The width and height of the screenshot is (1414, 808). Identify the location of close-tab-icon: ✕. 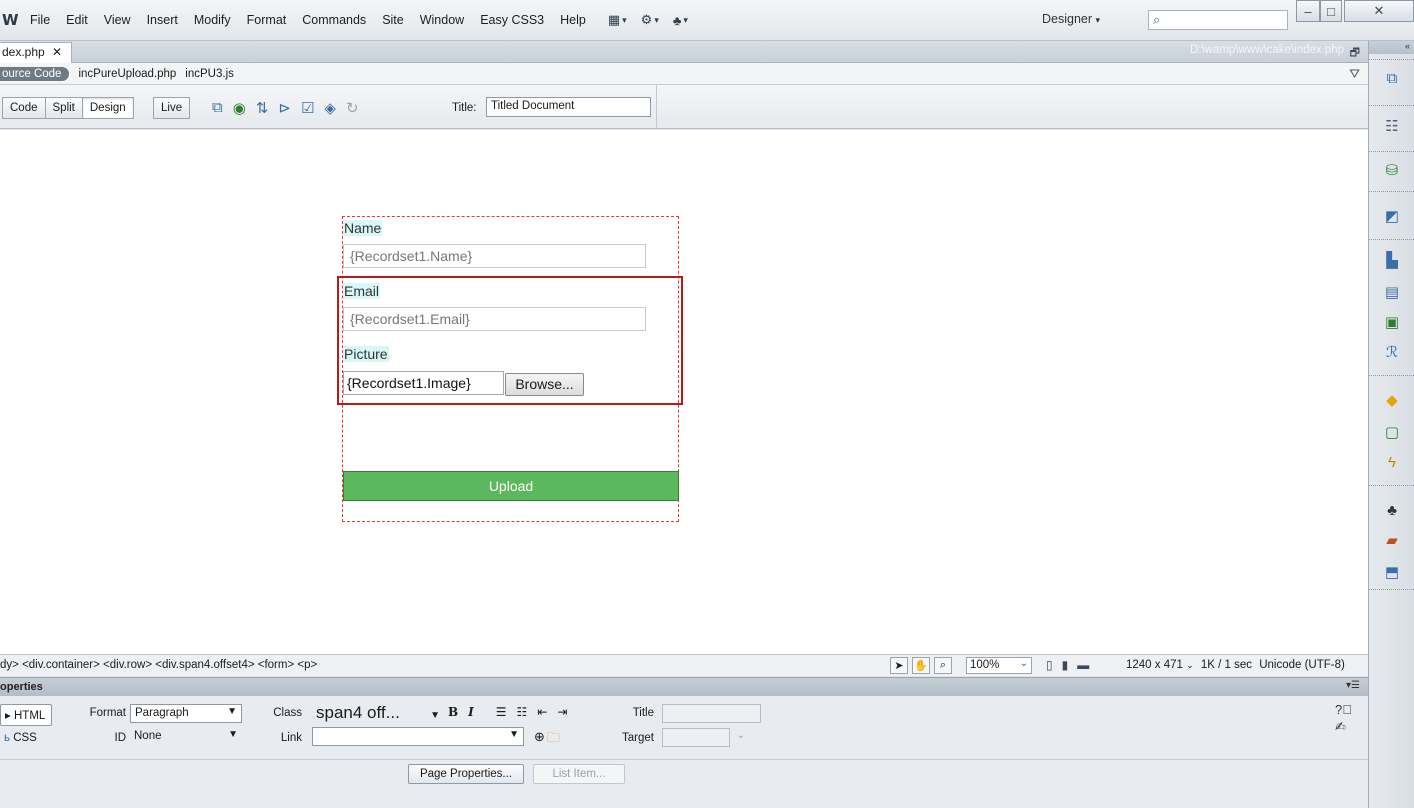
(57, 52).